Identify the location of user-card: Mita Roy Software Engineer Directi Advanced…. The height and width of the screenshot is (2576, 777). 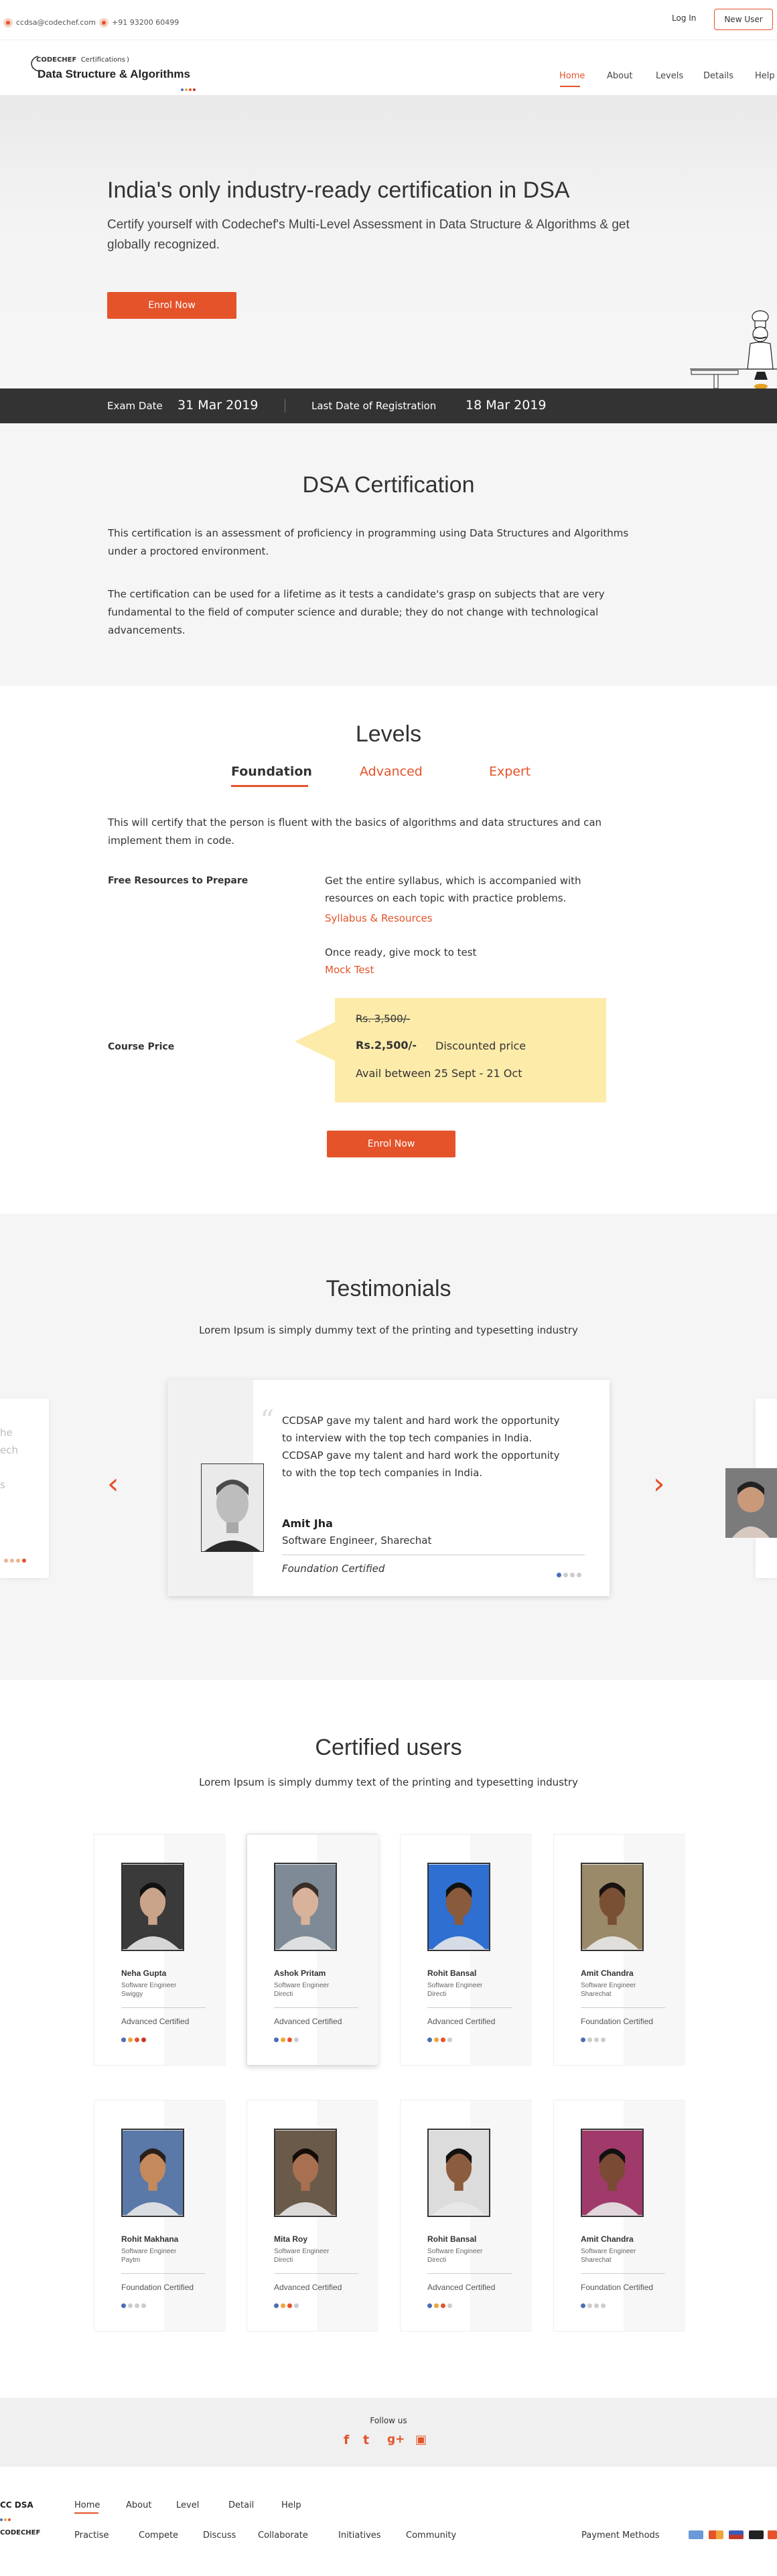
(312, 2216).